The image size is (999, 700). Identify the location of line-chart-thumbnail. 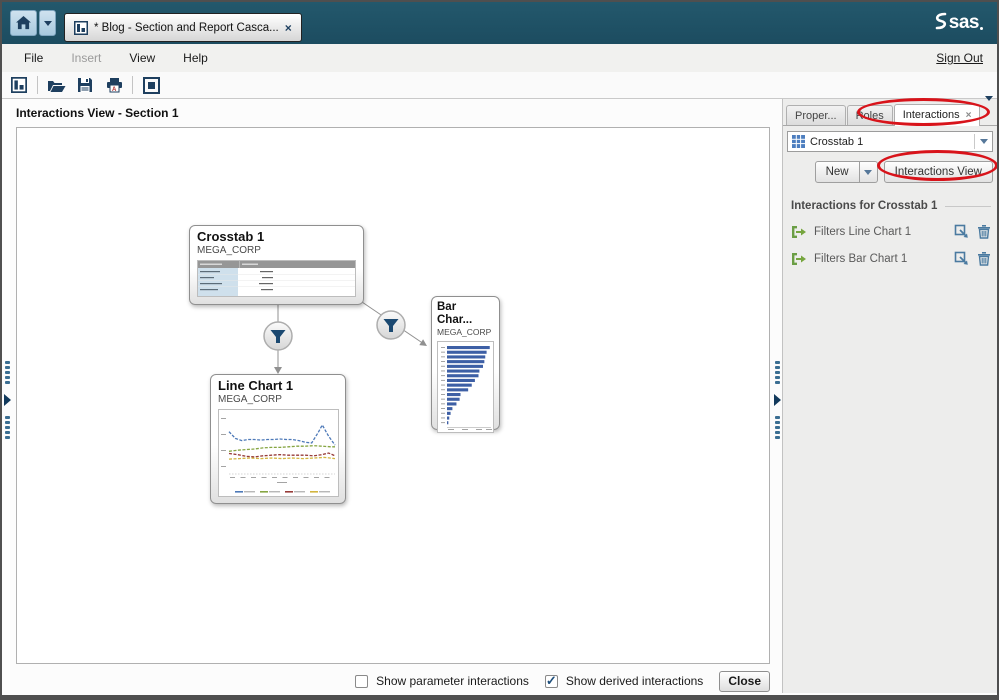
(278, 452).